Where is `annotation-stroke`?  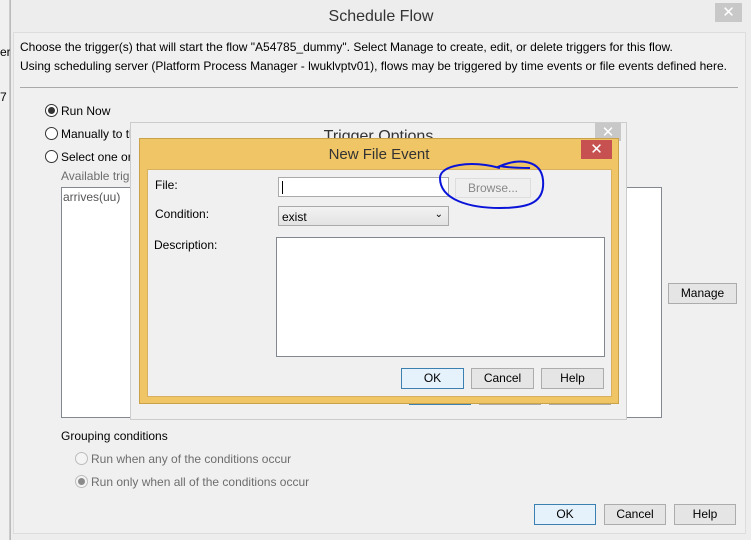
annotation-stroke is located at coordinates (491, 185).